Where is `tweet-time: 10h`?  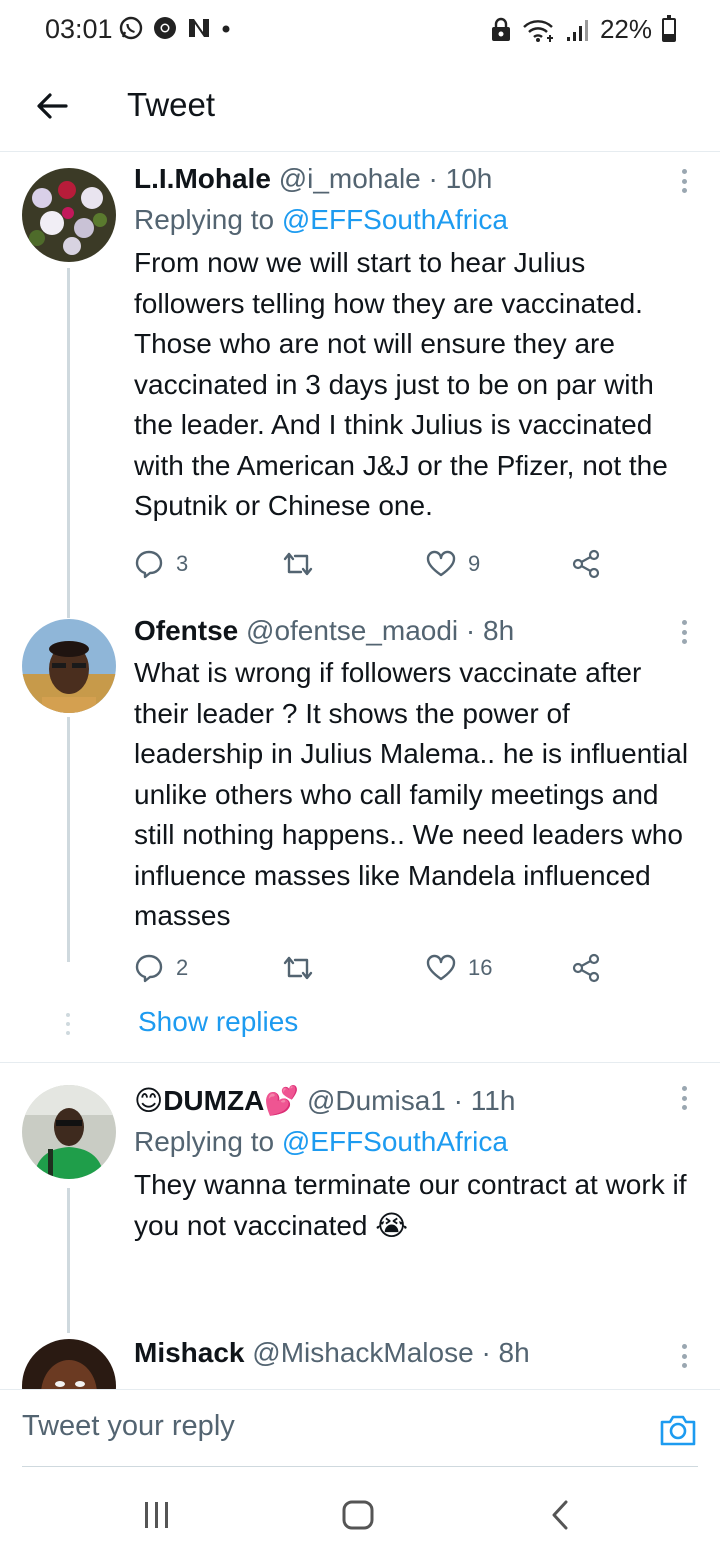 tweet-time: 10h is located at coordinates (469, 178).